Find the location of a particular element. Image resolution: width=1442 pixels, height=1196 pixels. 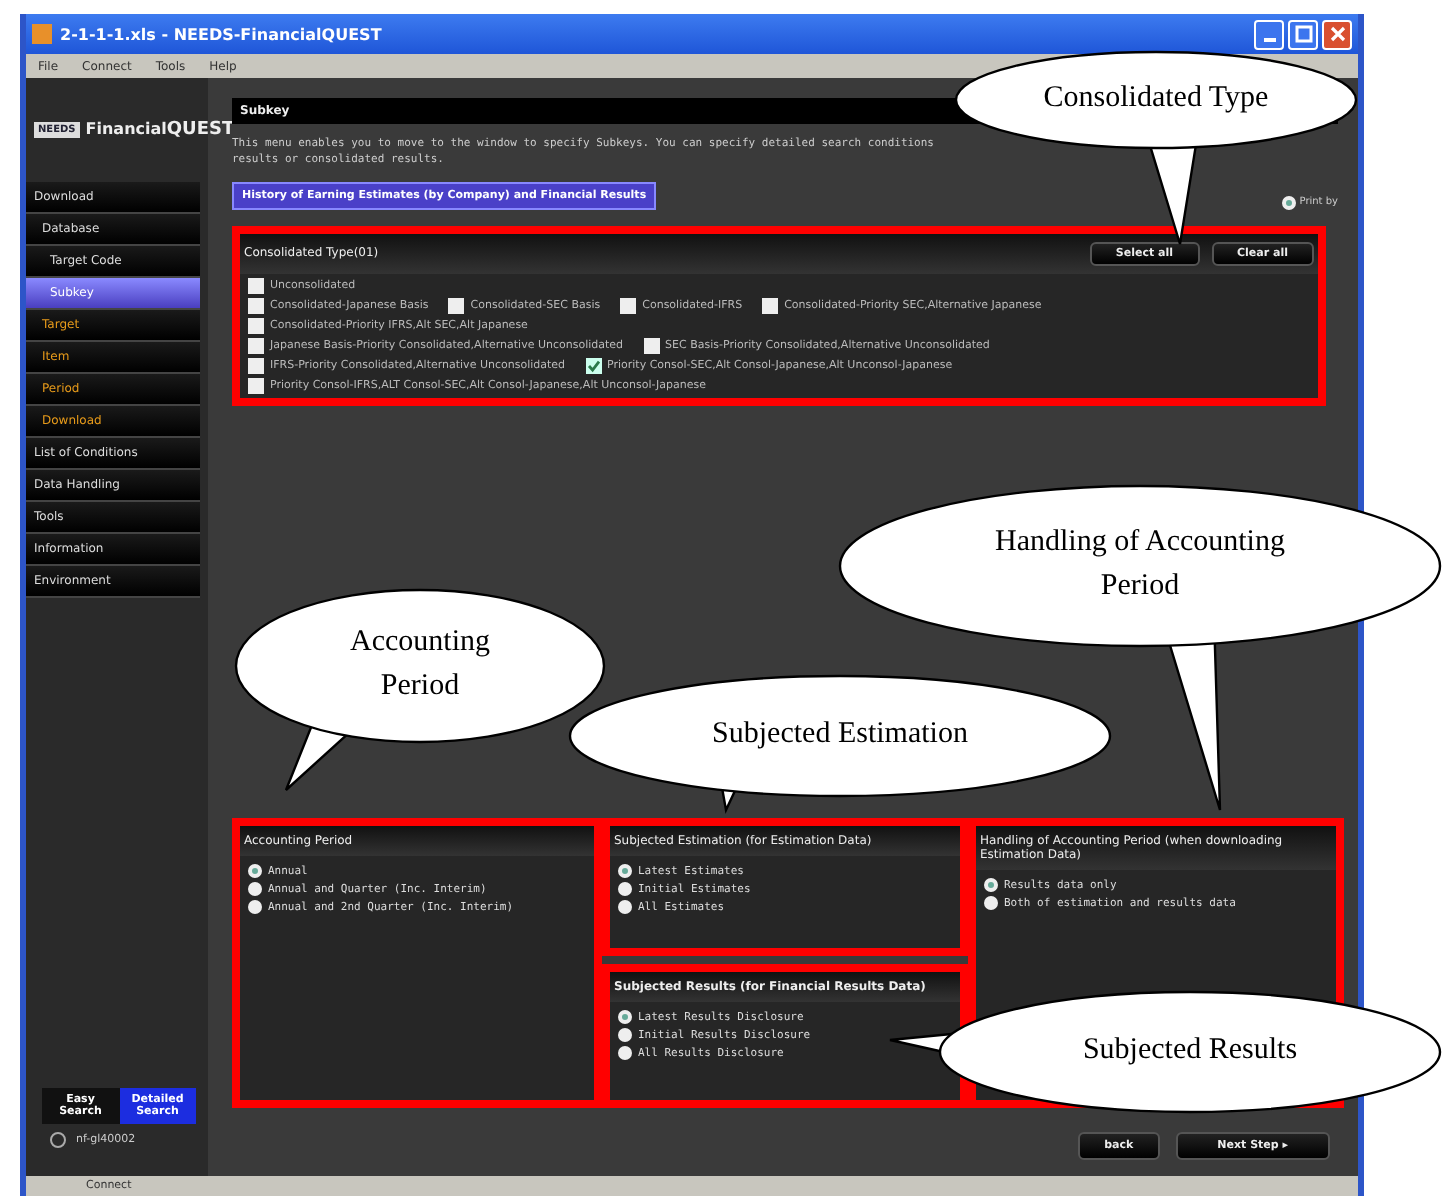

callout-text: Handling of Accounting Period is located at coordinates (1140, 565).